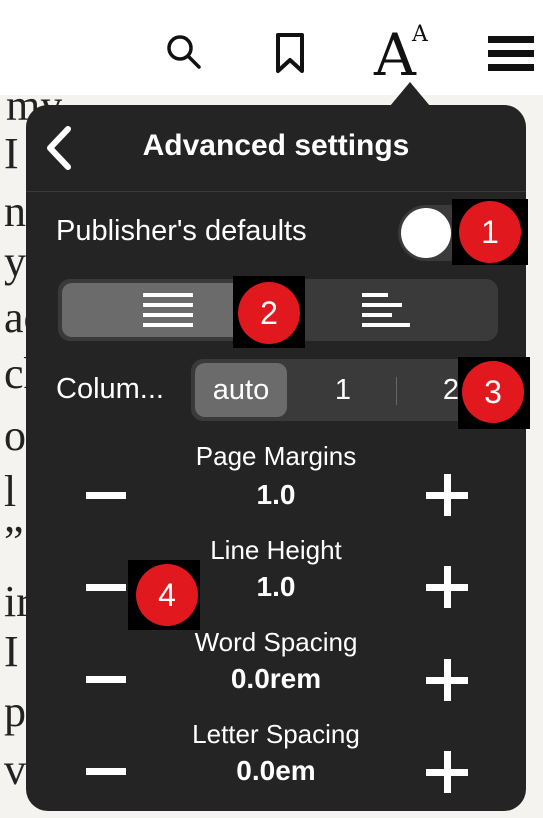 The image size is (543, 818). I want to click on columns-option-auto: auto, so click(241, 390).